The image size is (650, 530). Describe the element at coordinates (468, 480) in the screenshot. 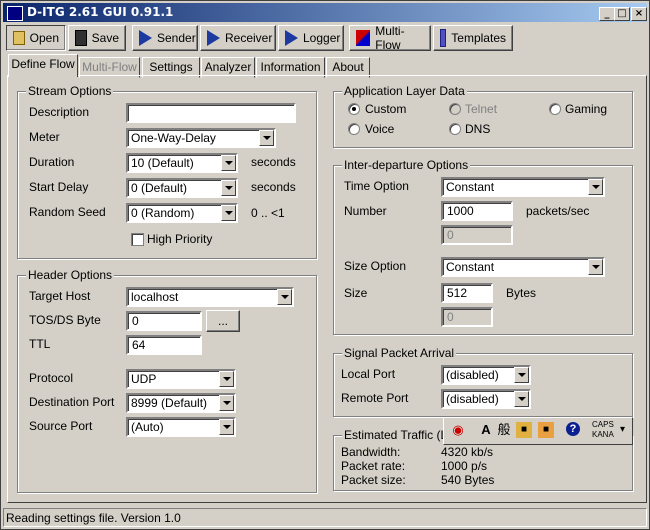

I see `packet-size-value: 540 Bytes` at that location.